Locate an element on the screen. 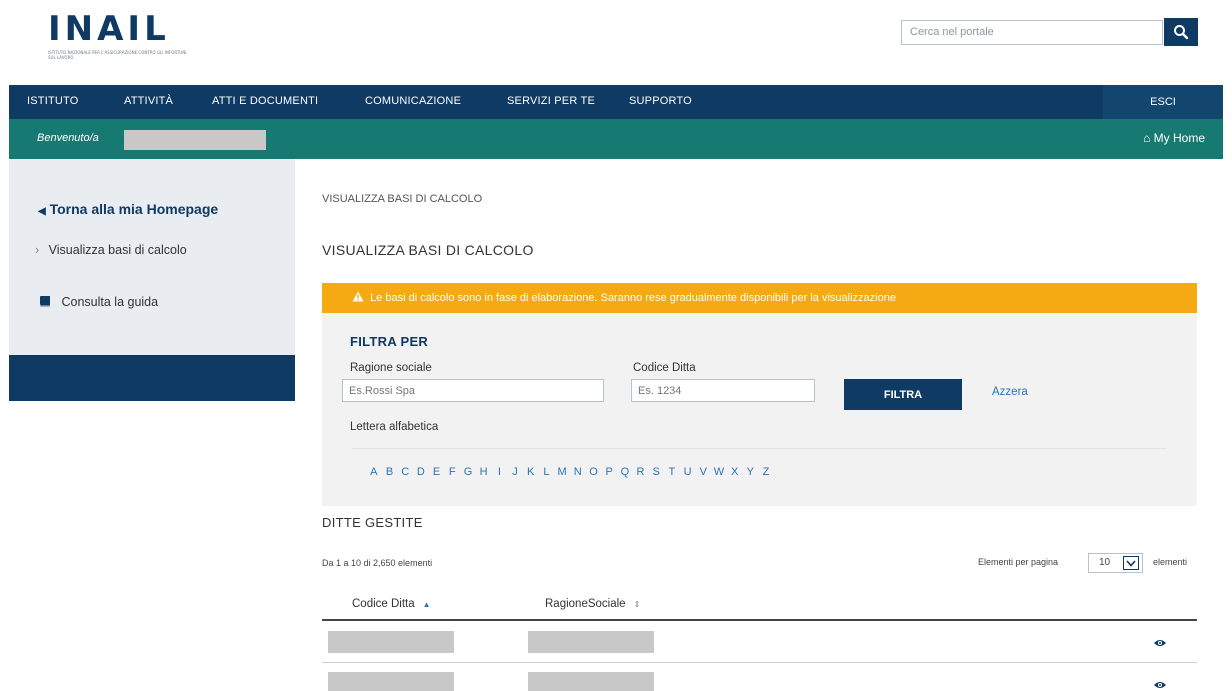 This screenshot has height=691, width=1232. results-count: Da 1 a 10 di 2,650 elementi is located at coordinates (377, 563).